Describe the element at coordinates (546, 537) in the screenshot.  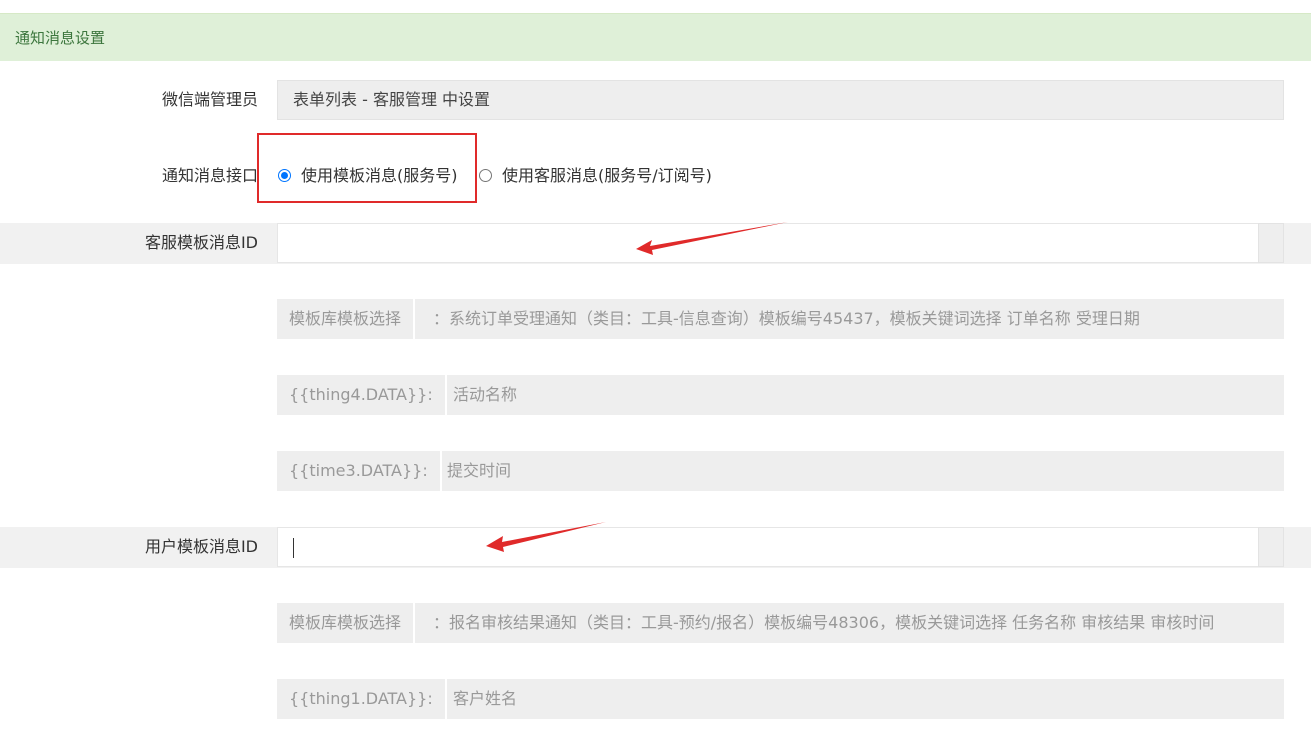
I see `annotation-arrow-user-id` at that location.